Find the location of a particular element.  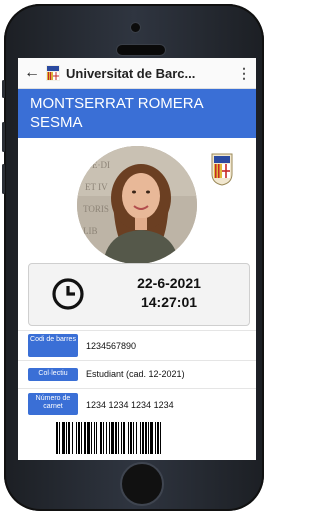

holder-name: MONTSERRAT ROMERA SESMA is located at coordinates (116, 113).